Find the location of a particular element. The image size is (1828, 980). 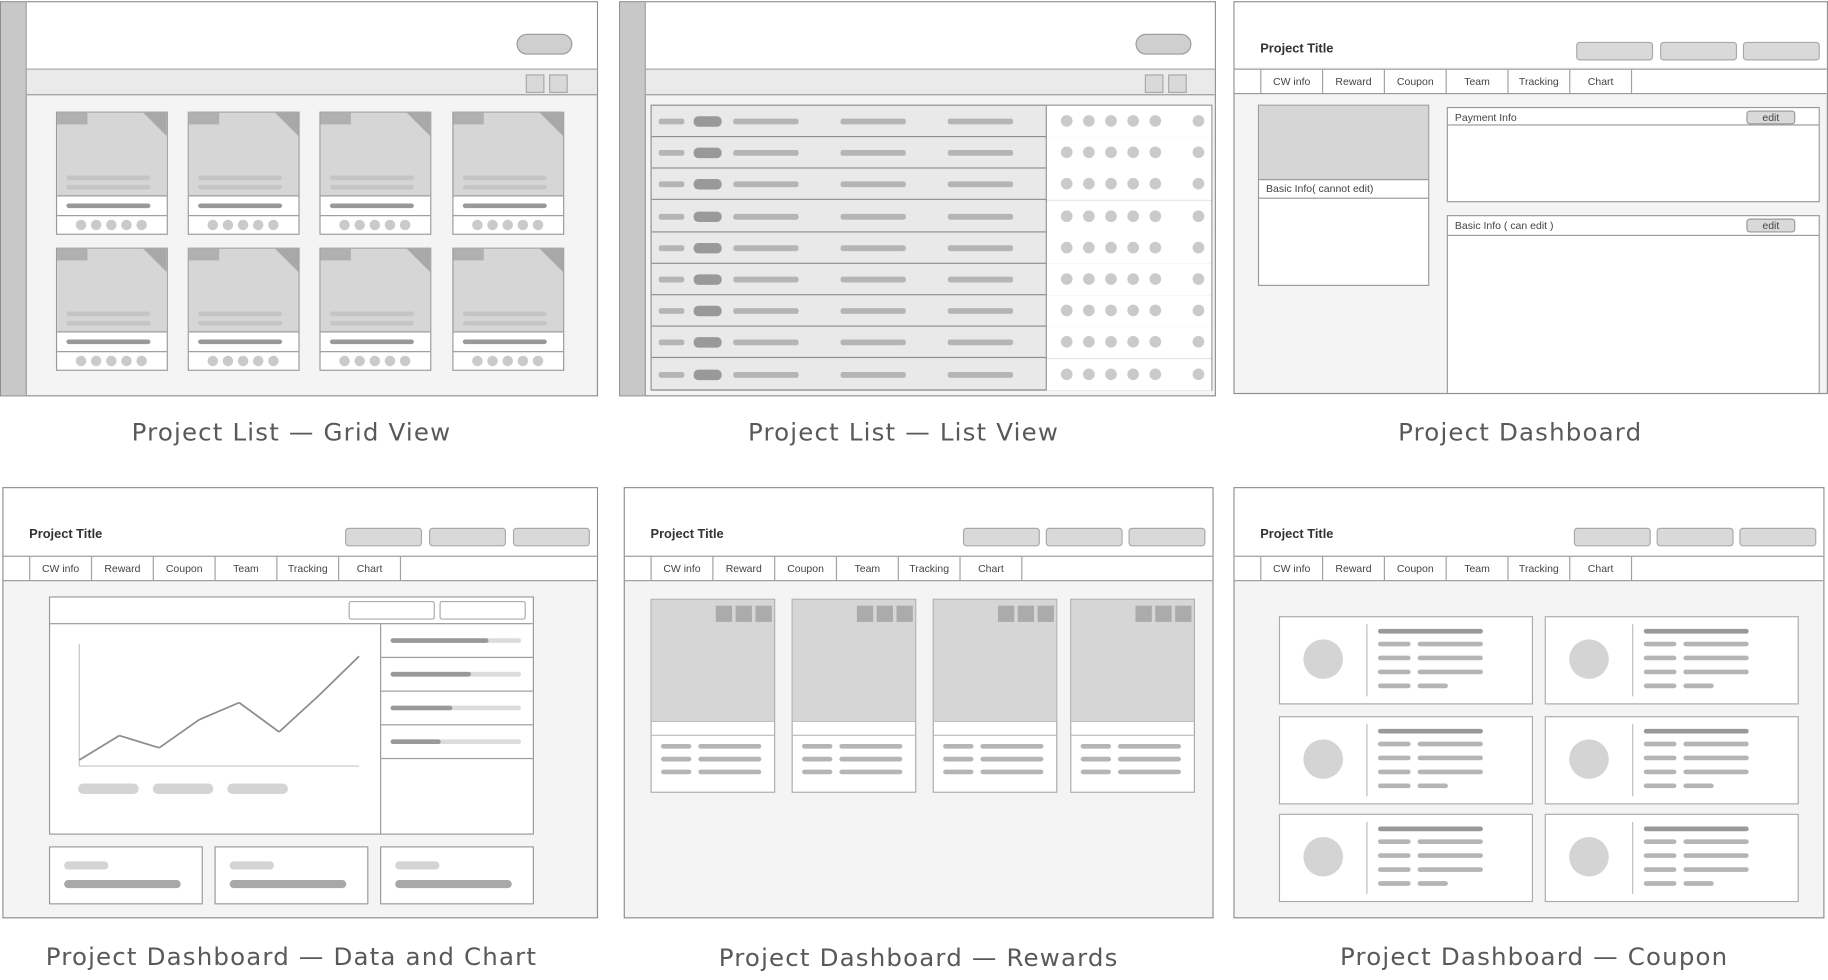

basic-info-edit-button: edit is located at coordinates (1771, 225).